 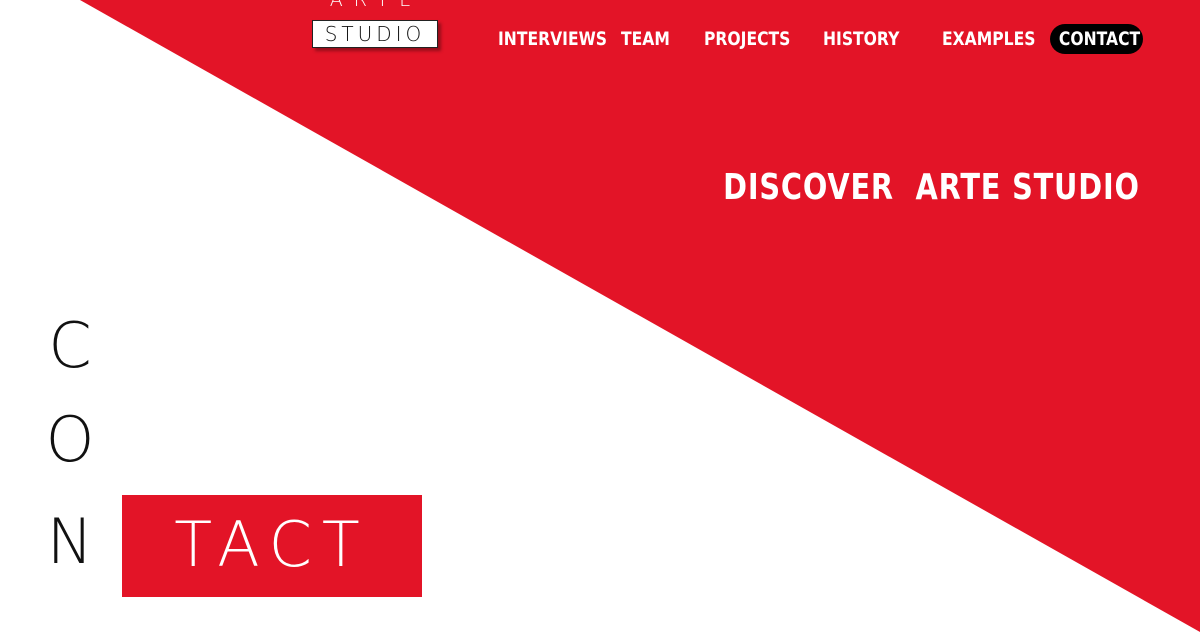 I want to click on arte-studio-logo: ARTE STUDIO, so click(x=377, y=27).